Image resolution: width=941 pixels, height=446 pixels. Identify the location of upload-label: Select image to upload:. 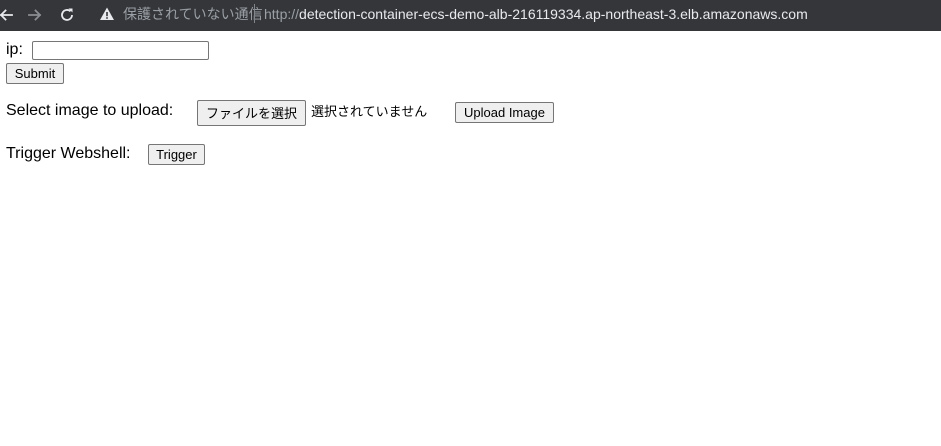
(90, 110).